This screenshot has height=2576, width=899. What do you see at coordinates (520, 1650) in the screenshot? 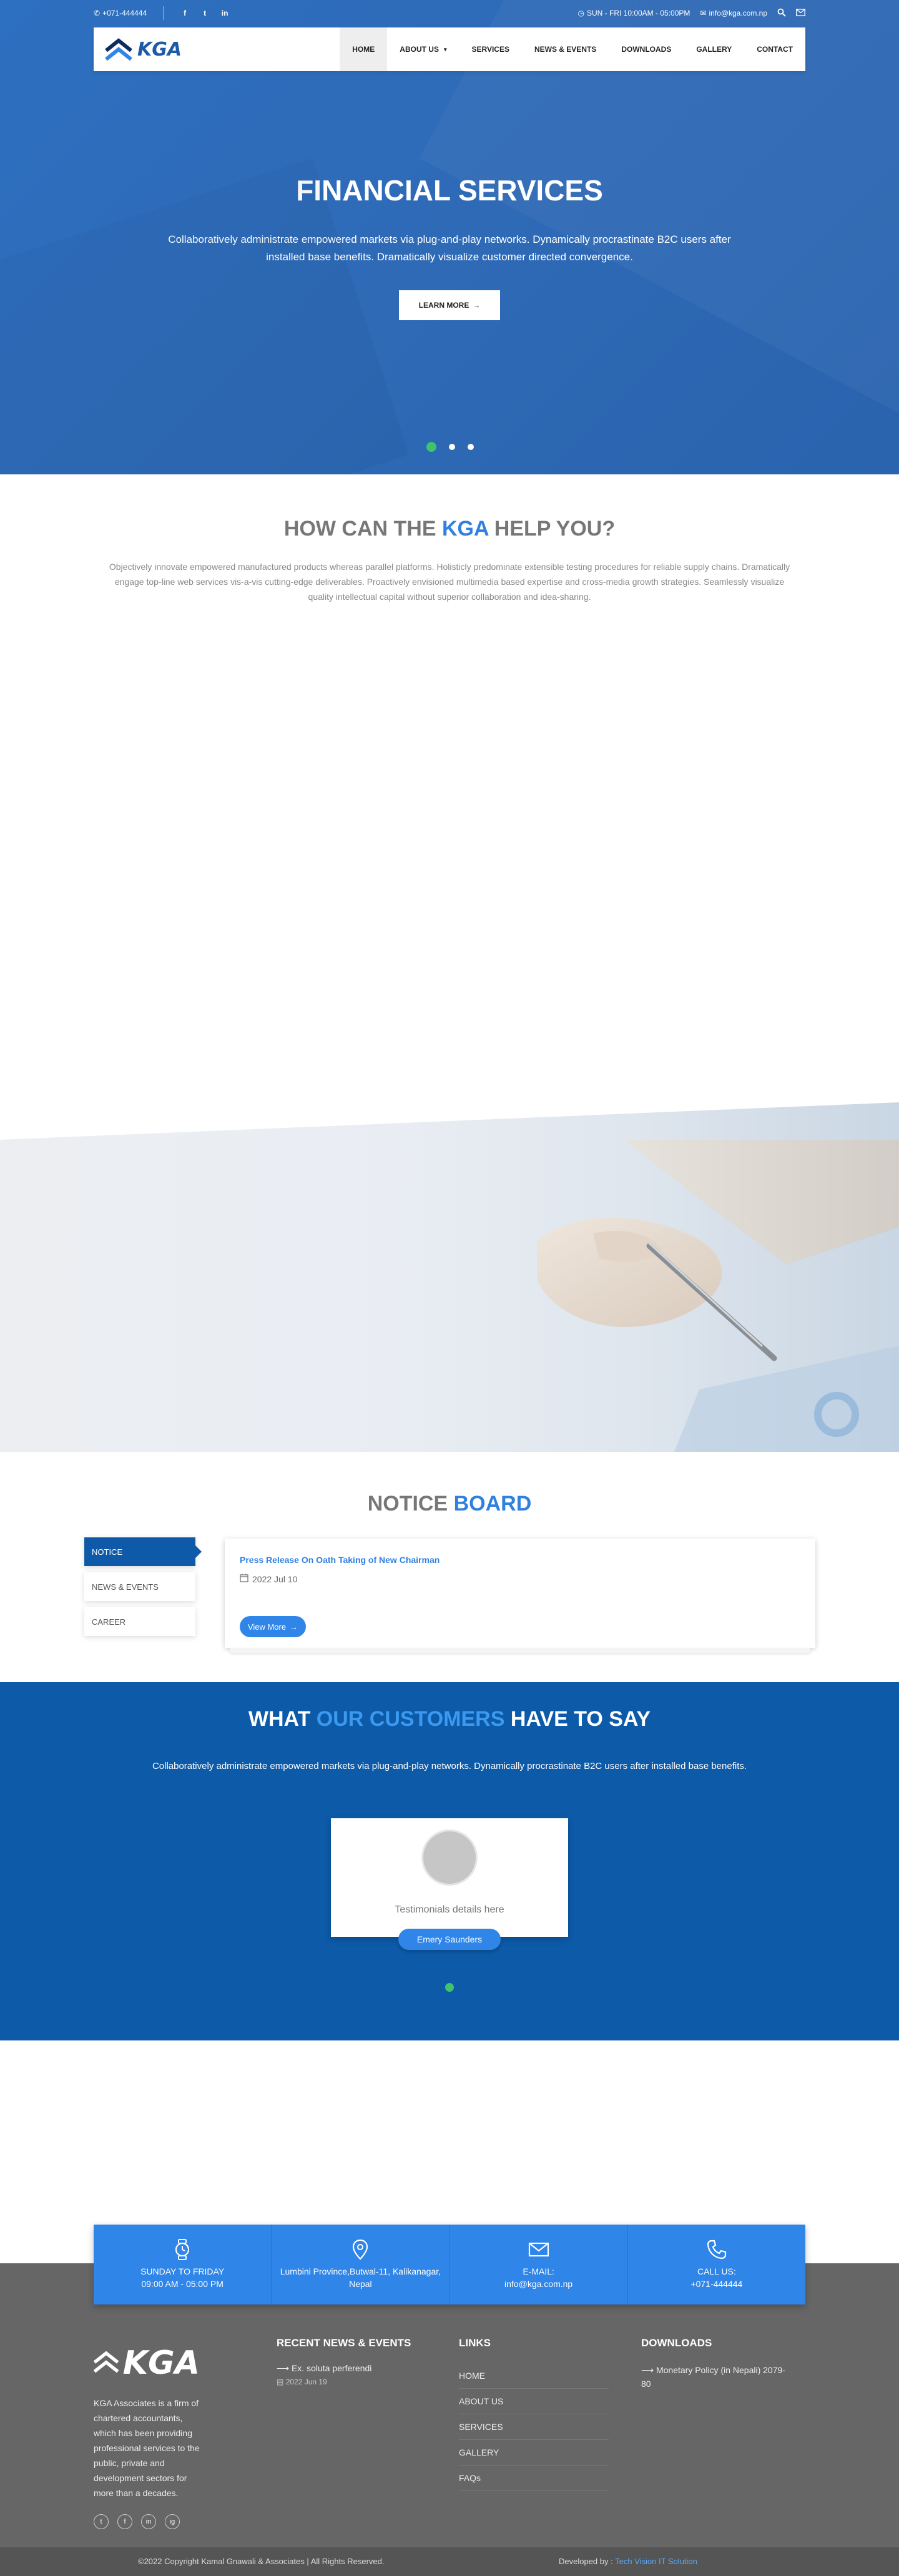
I see `notice-card-stack-shadow` at bounding box center [520, 1650].